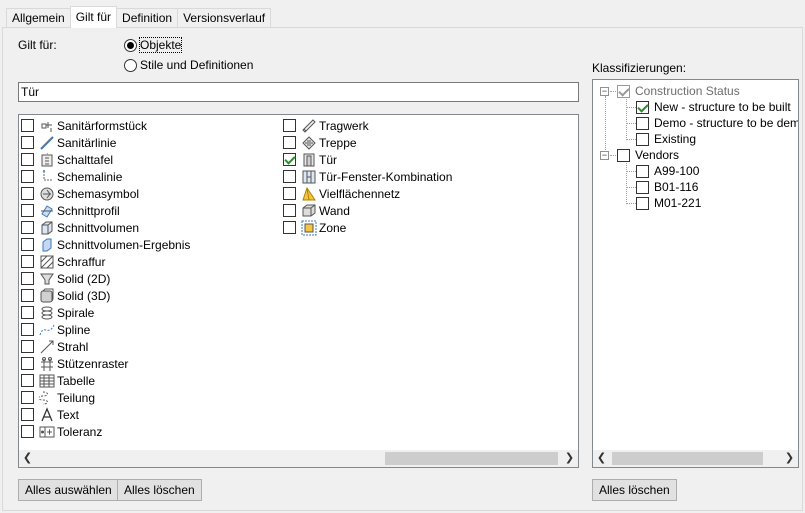 Image resolution: width=805 pixels, height=513 pixels. I want to click on list-item: Stützenraster, so click(105, 363).